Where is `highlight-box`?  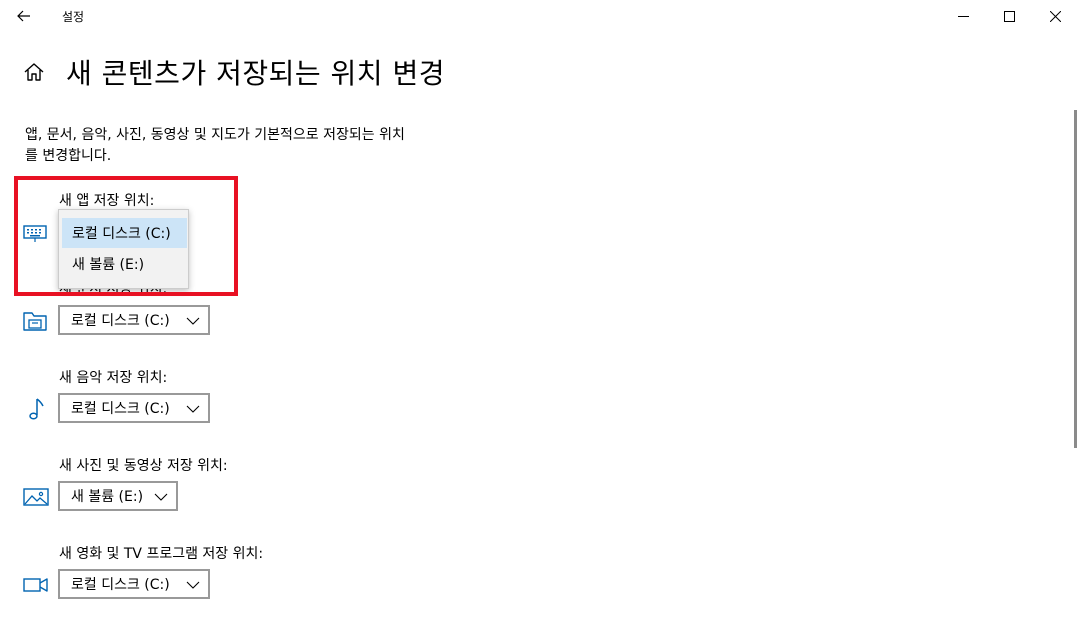 highlight-box is located at coordinates (126, 236).